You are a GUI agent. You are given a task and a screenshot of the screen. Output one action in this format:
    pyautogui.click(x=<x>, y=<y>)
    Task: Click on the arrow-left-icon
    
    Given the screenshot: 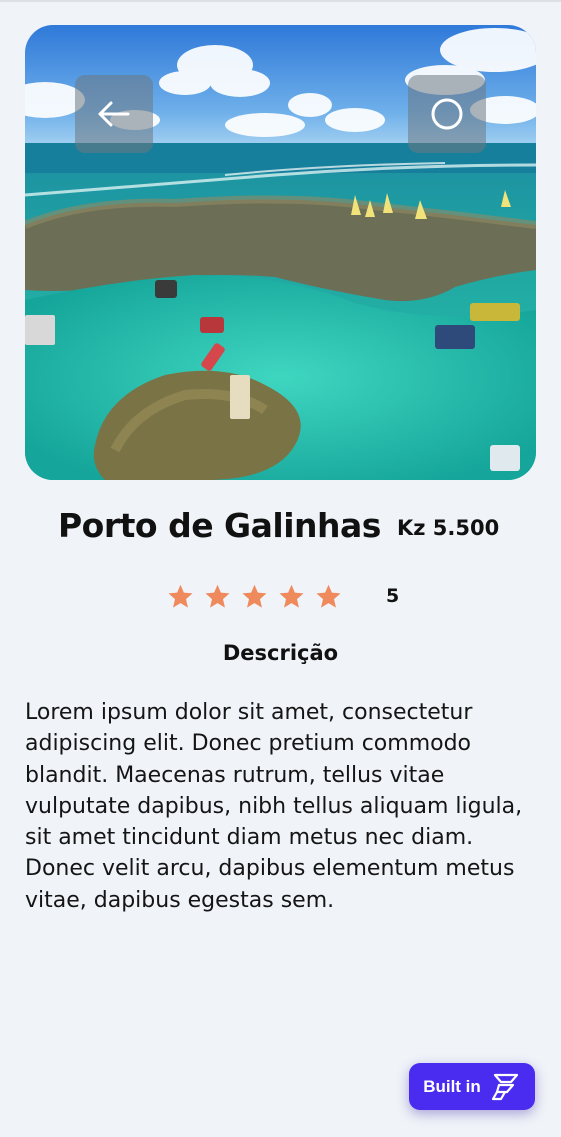 What is the action you would take?
    pyautogui.click(x=114, y=114)
    